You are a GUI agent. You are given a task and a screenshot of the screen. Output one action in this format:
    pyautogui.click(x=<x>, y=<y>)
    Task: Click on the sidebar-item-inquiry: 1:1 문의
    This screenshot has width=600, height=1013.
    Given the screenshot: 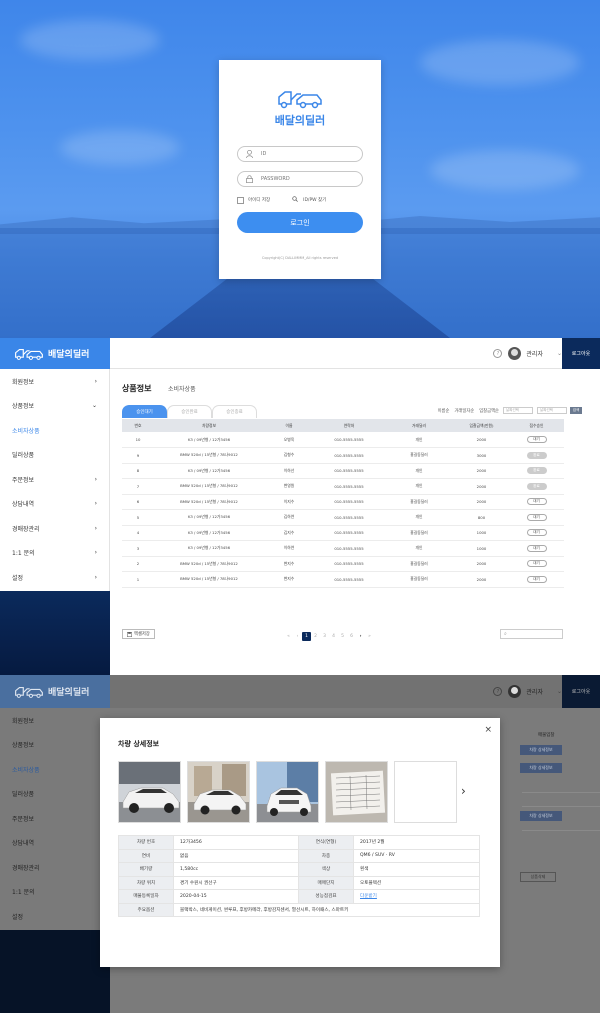 What is the action you would take?
    pyautogui.click(x=23, y=893)
    